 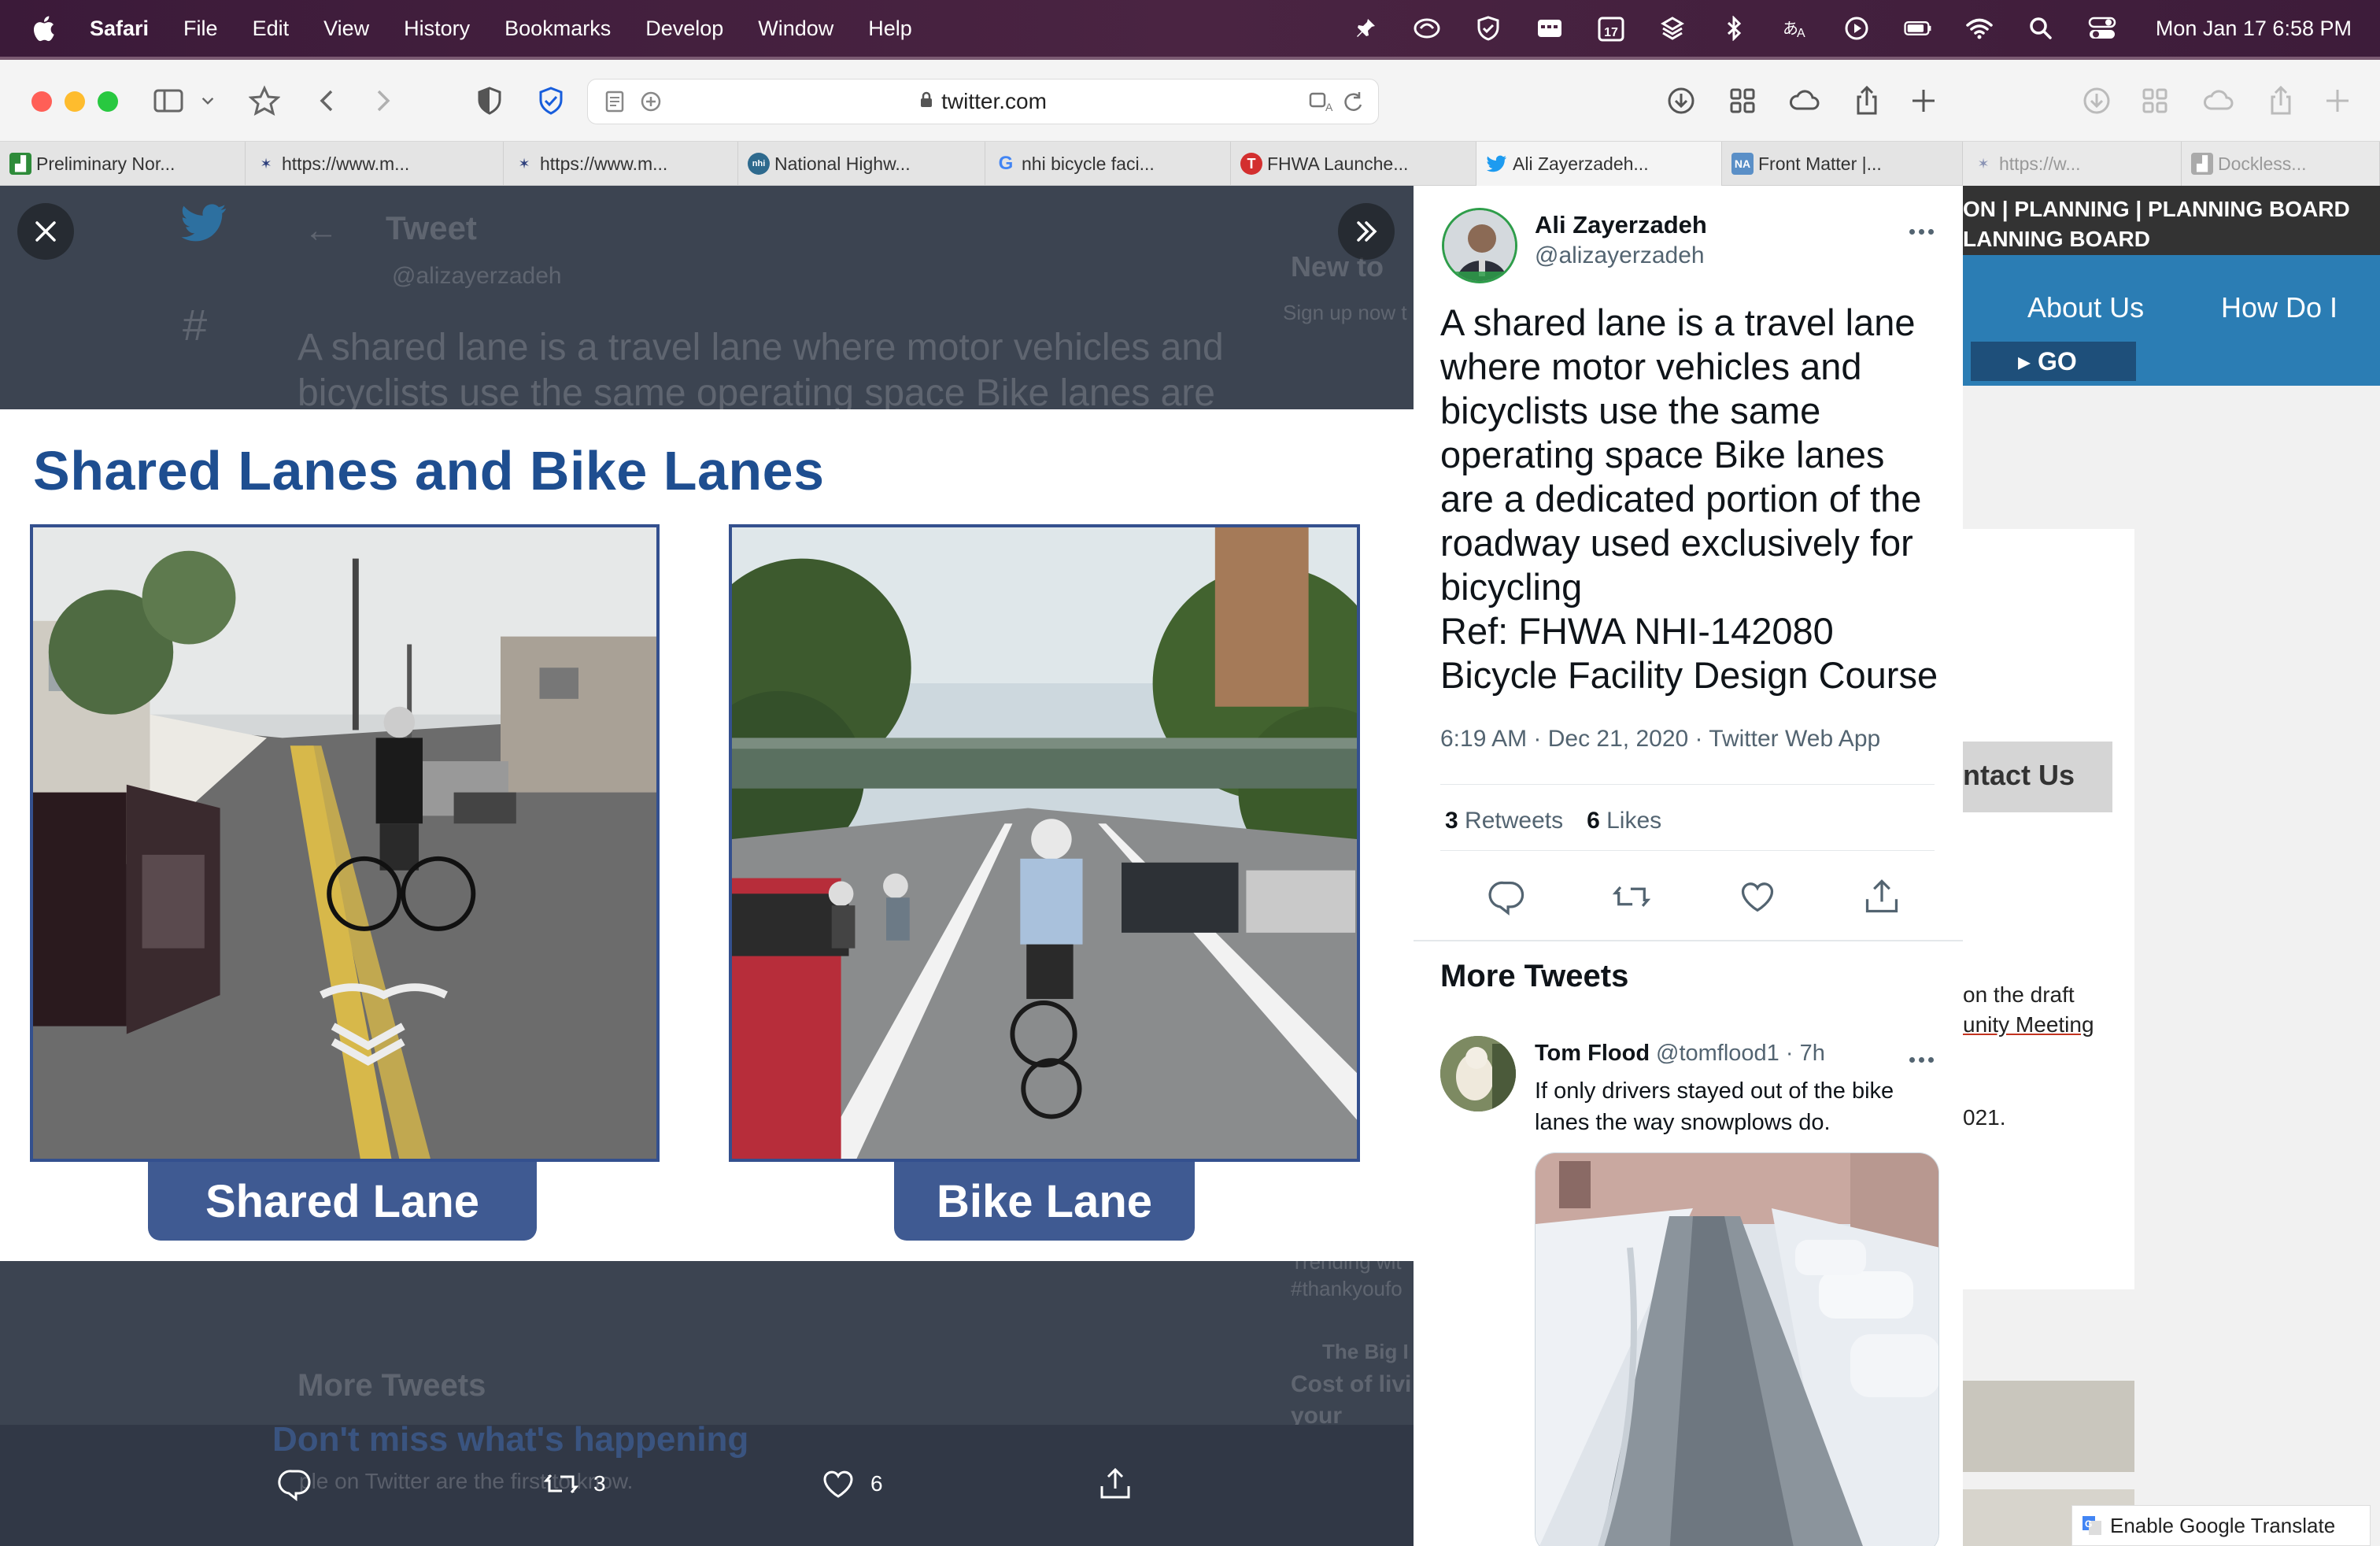 What do you see at coordinates (2102, 28) in the screenshot?
I see `control-center-icon` at bounding box center [2102, 28].